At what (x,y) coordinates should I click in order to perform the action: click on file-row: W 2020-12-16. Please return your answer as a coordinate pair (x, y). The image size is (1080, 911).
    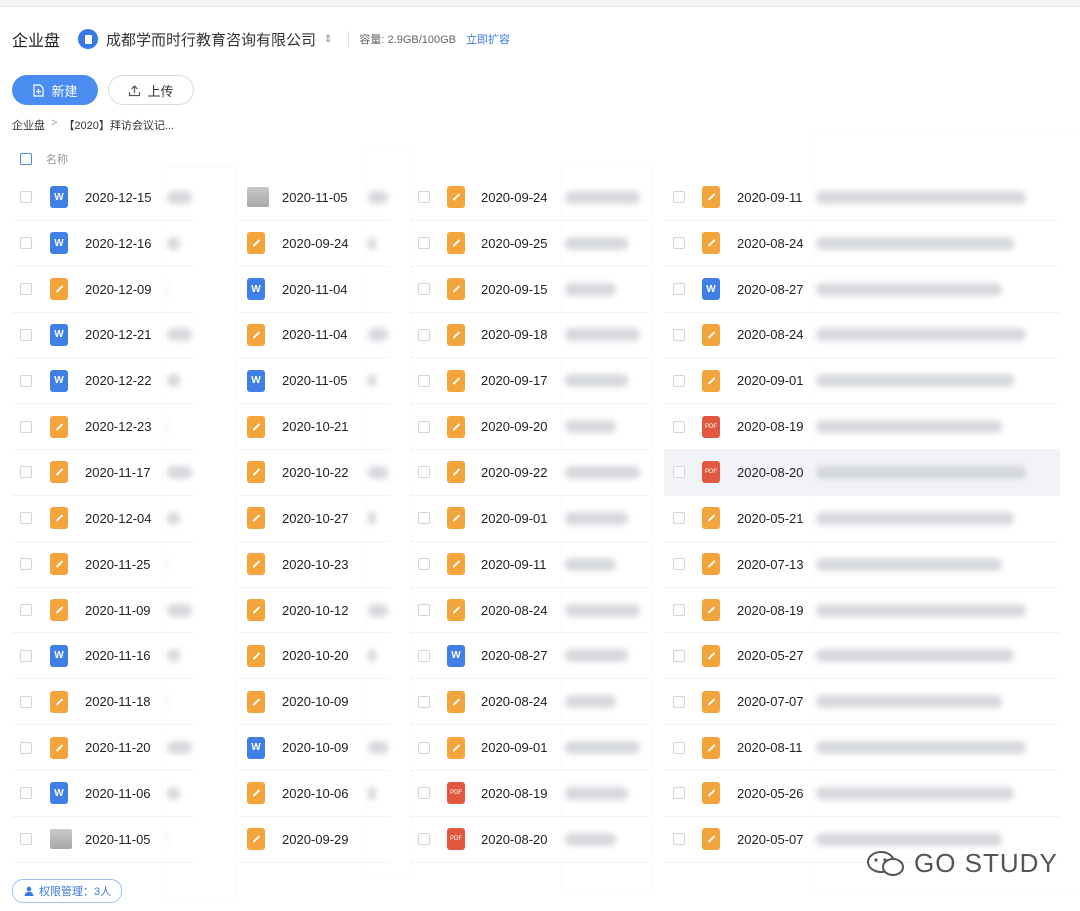
    Looking at the image, I should click on (103, 244).